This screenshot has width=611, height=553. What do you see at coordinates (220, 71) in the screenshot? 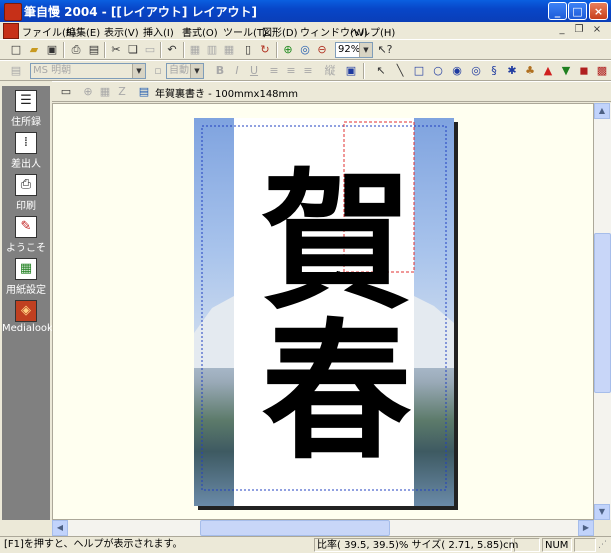
I see `bold-icon: B` at bounding box center [220, 71].